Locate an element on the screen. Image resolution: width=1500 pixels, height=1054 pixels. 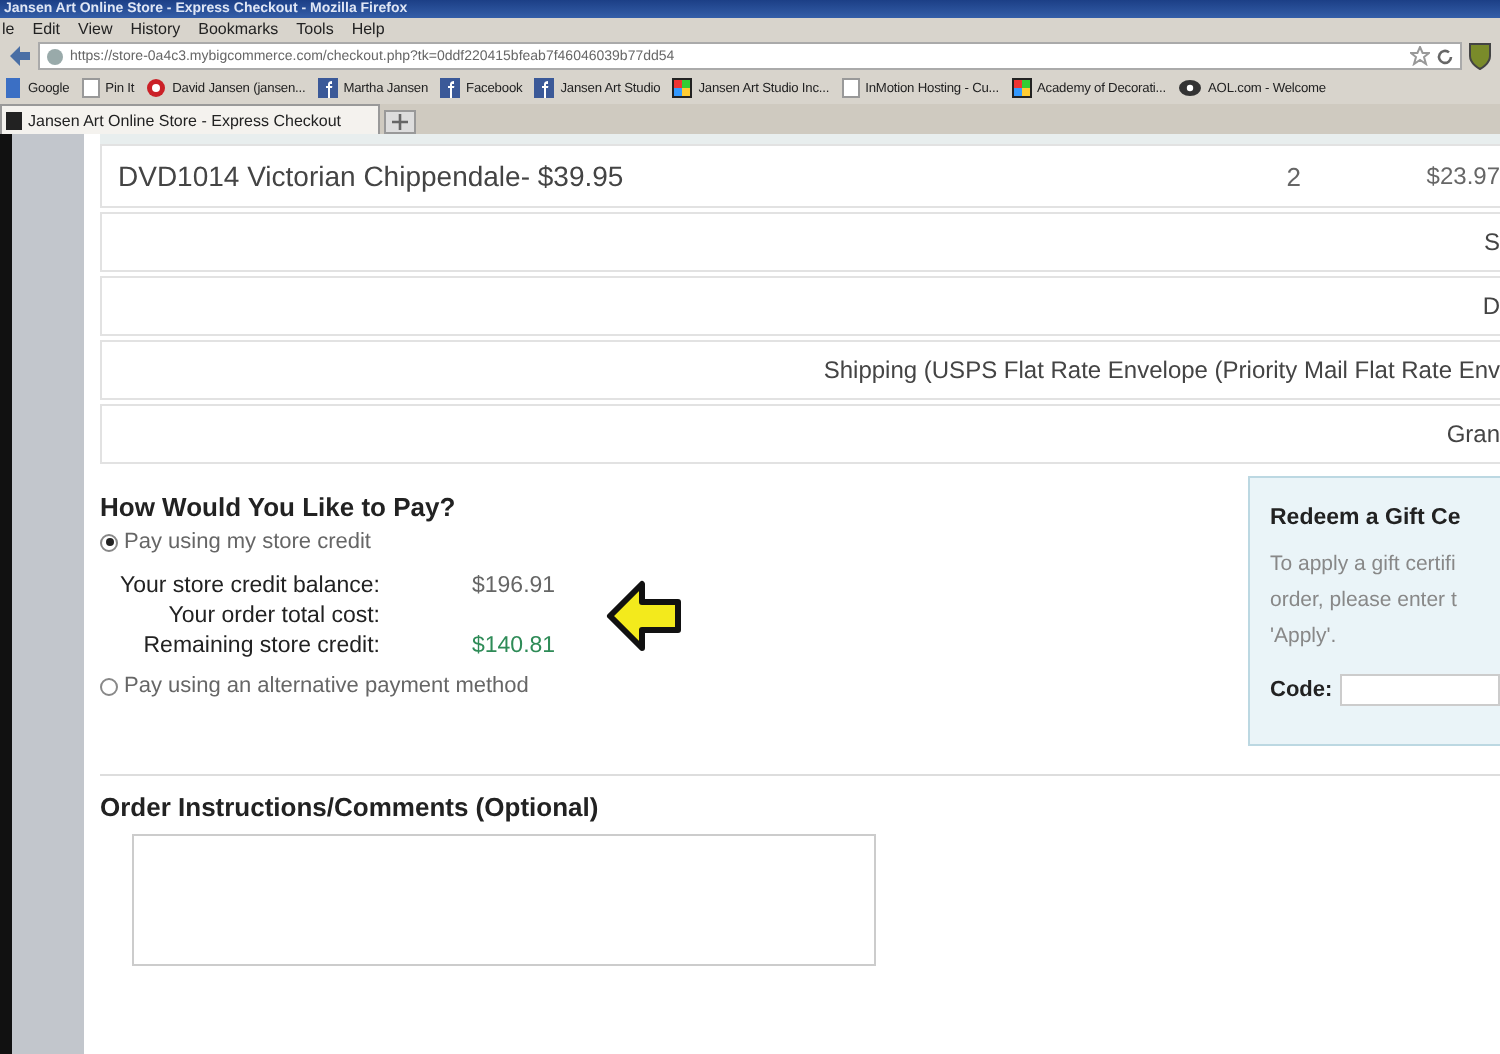
credit-label: Your order total cost: is located at coordinates (273, 616).